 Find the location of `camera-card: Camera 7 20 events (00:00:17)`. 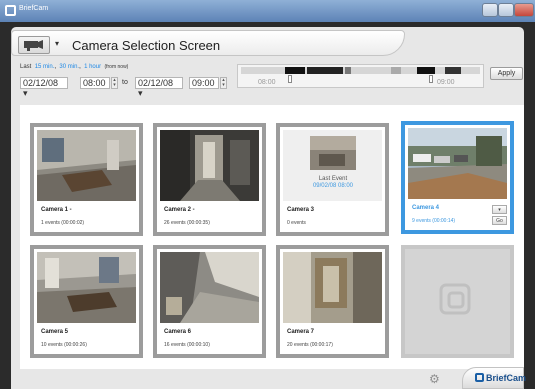

camera-card: Camera 7 20 events (00:00:17) is located at coordinates (332, 301).